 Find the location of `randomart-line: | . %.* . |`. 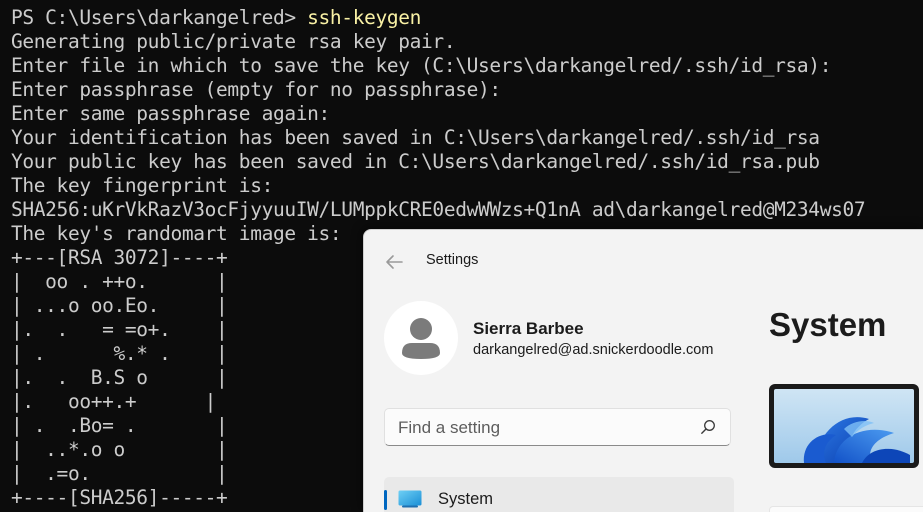

randomart-line: | . %.* . | is located at coordinates (119, 353).